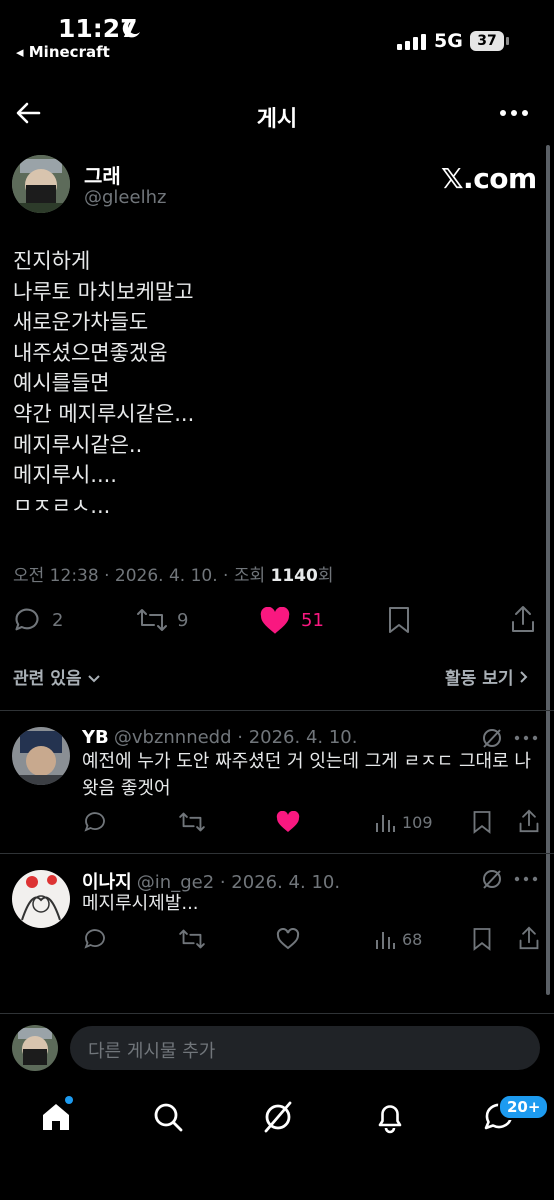 This screenshot has width=554, height=1200. I want to click on post-meta: 오전 12:38 · 2026. 4. 10. · 조회 1140회, so click(173, 573).